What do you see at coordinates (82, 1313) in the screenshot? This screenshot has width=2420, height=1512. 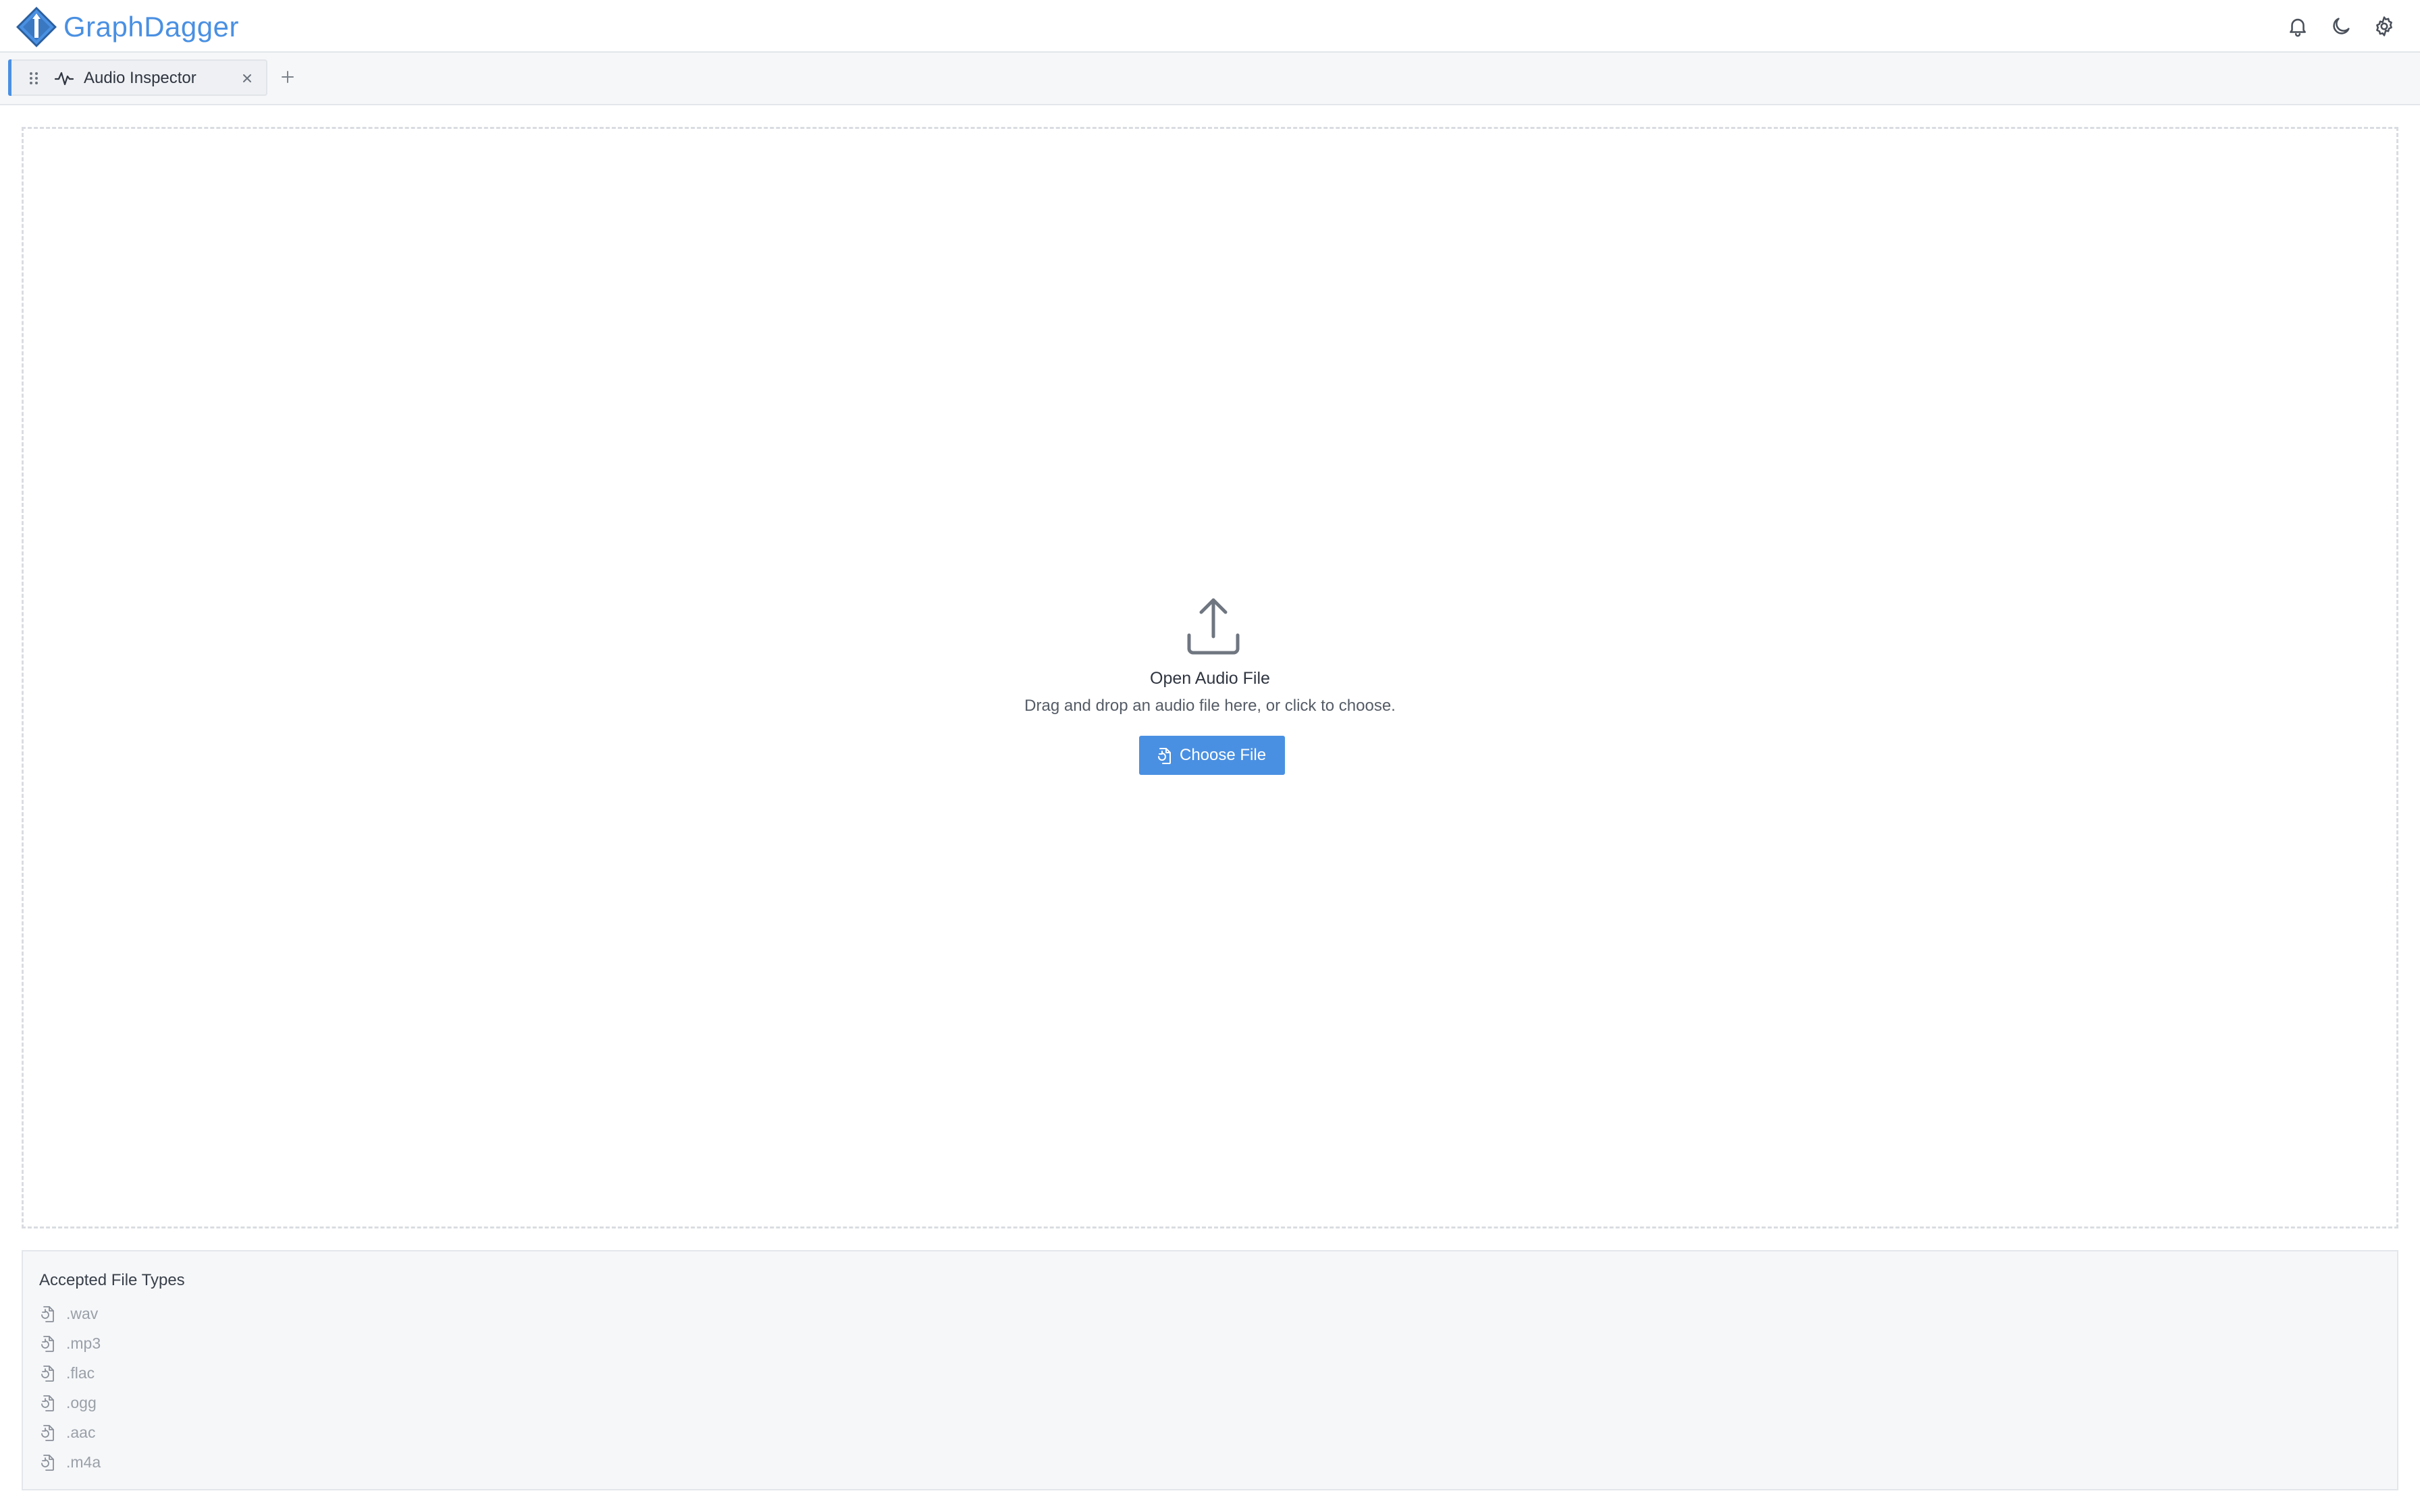 I see `file-type-label: .wav` at bounding box center [82, 1313].